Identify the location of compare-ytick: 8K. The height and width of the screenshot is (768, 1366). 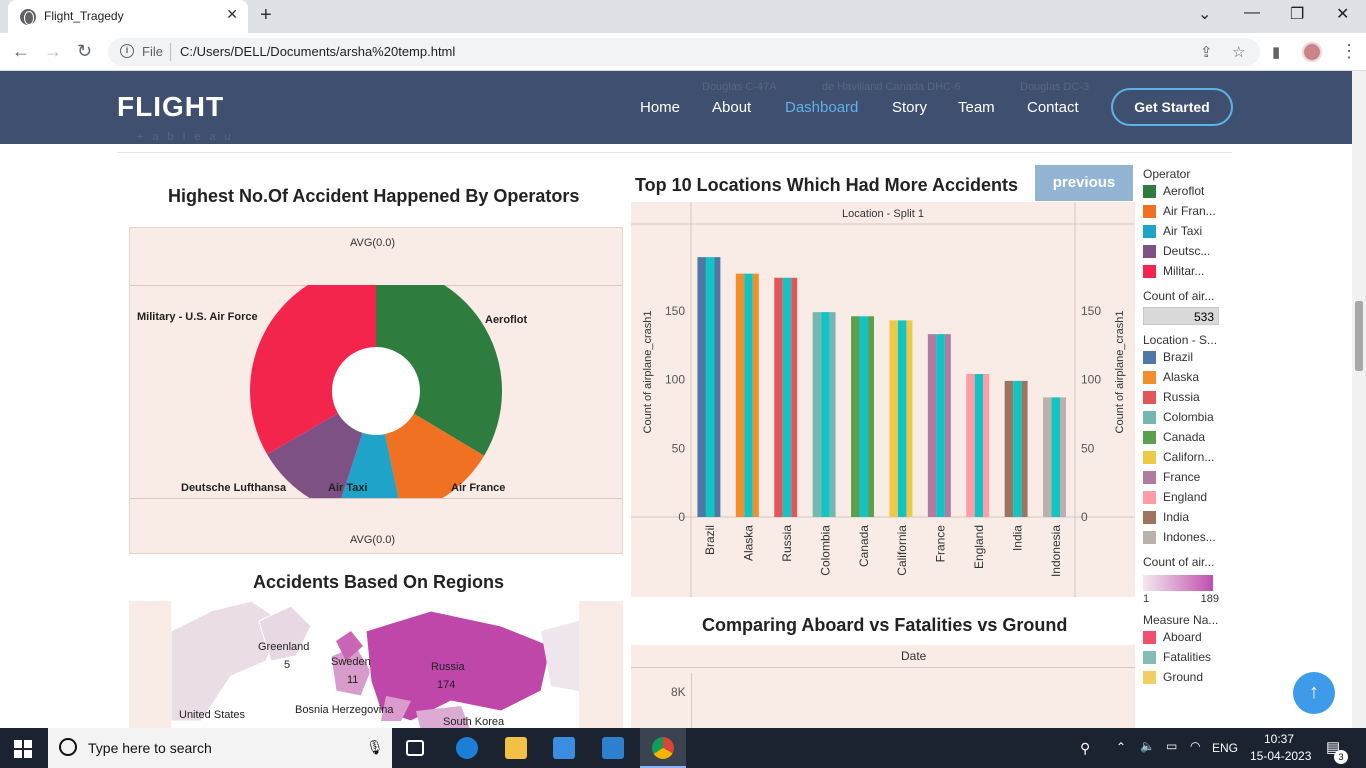
(678, 692).